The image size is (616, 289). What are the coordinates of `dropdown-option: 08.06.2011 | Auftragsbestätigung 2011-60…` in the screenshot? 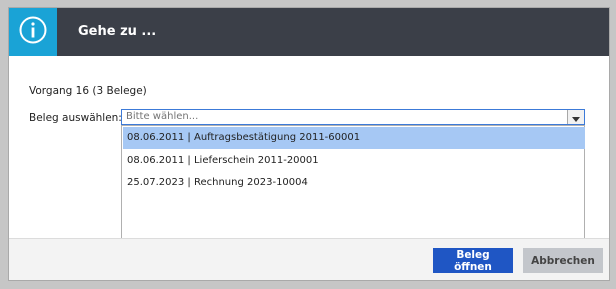 It's located at (354, 138).